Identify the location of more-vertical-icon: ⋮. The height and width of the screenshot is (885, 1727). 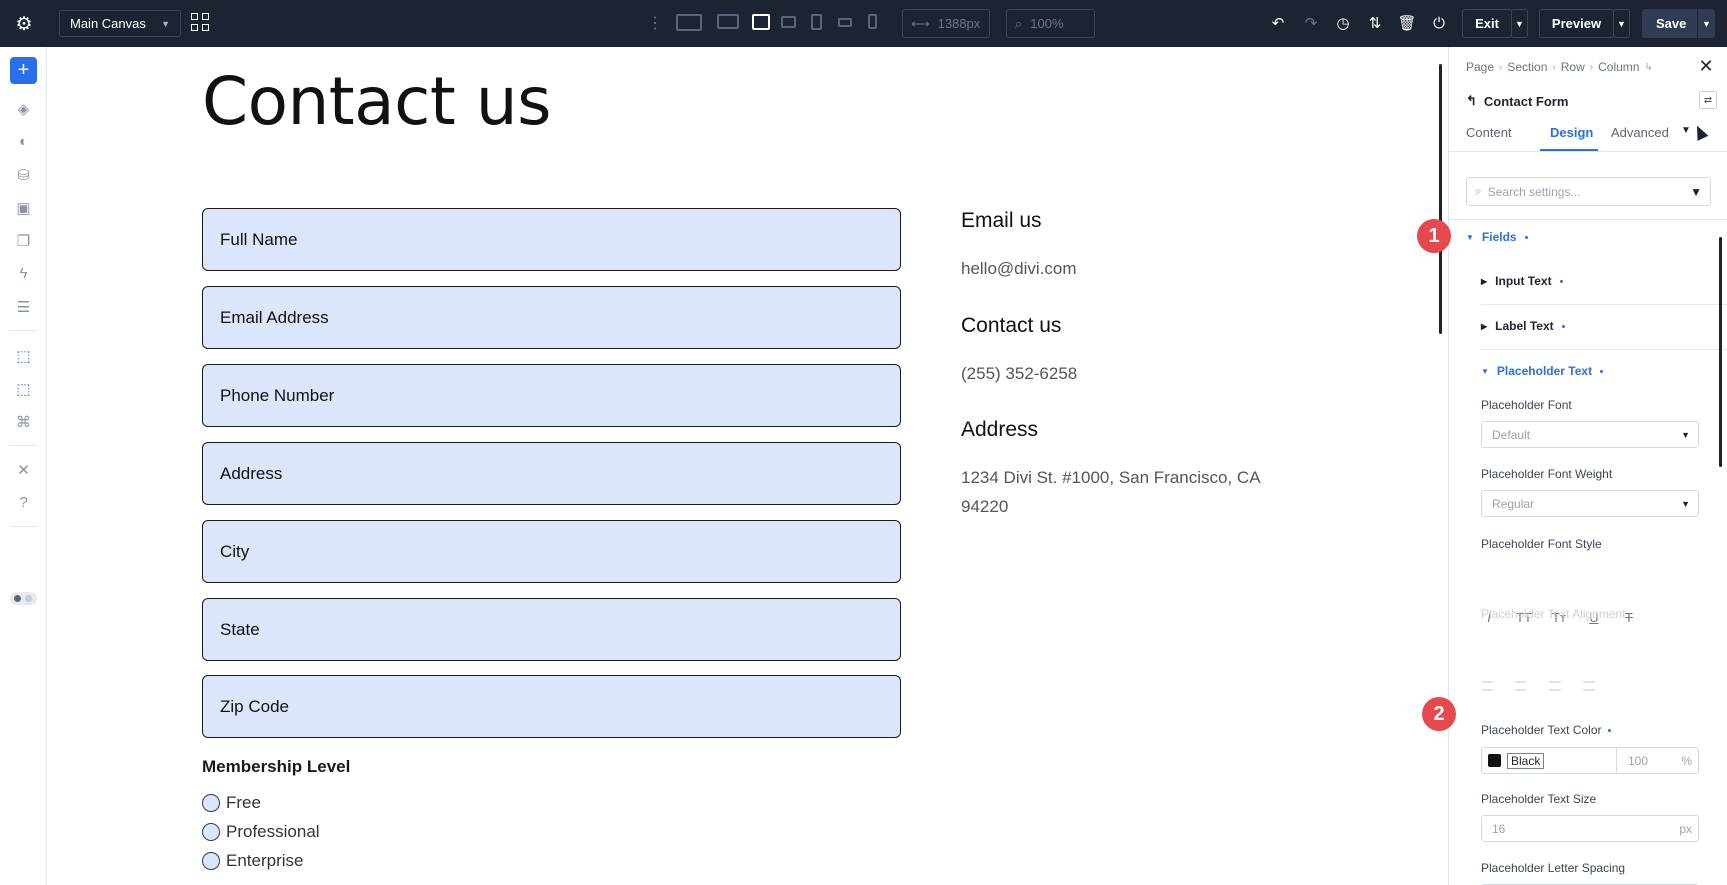
(655, 23).